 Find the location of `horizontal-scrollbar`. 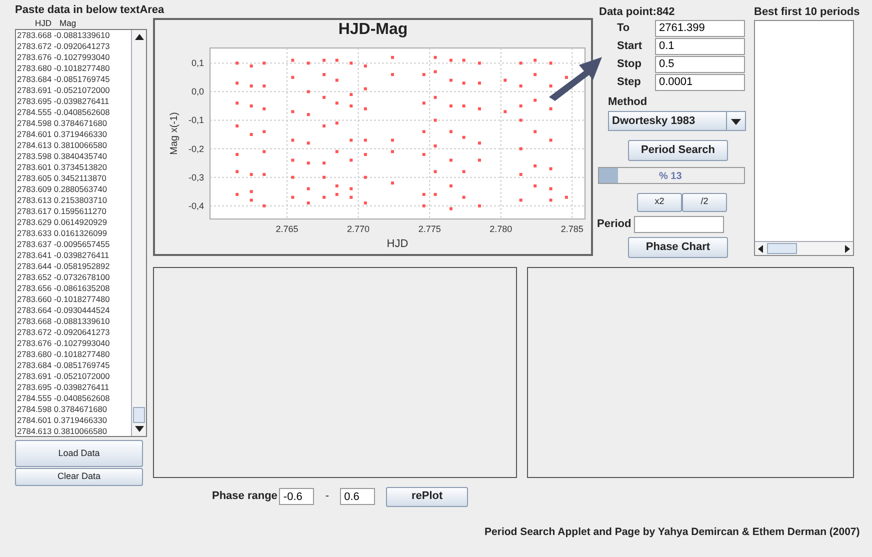

horizontal-scrollbar is located at coordinates (804, 248).